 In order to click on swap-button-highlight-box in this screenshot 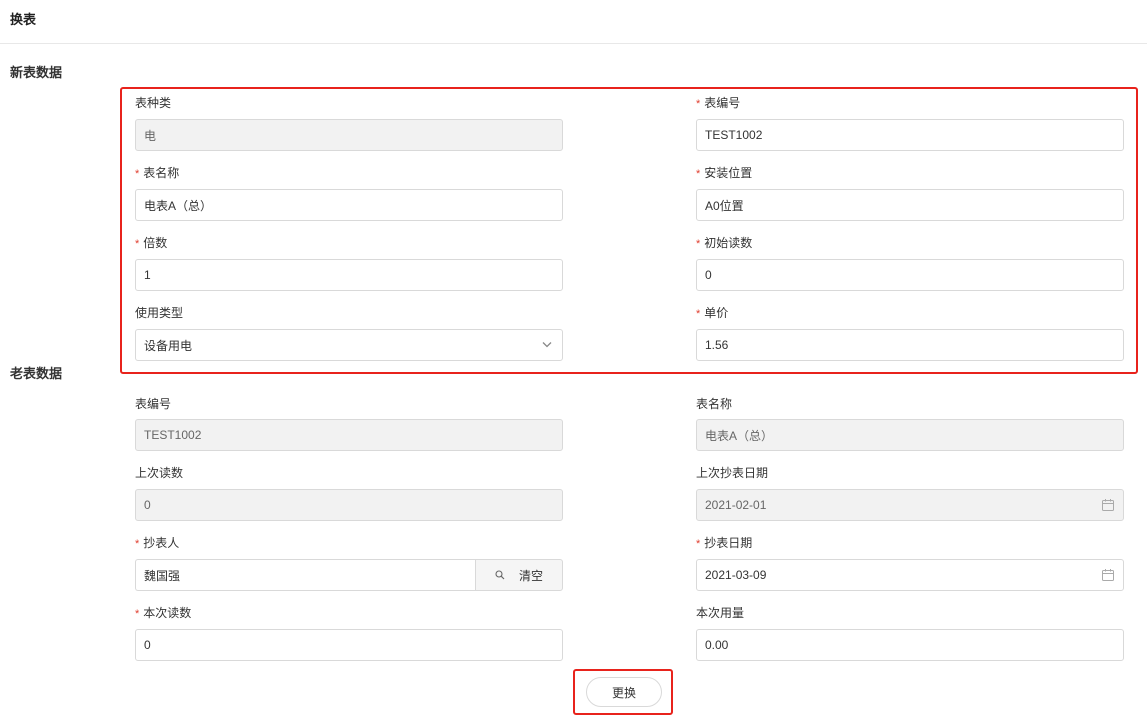, I will do `click(623, 692)`.